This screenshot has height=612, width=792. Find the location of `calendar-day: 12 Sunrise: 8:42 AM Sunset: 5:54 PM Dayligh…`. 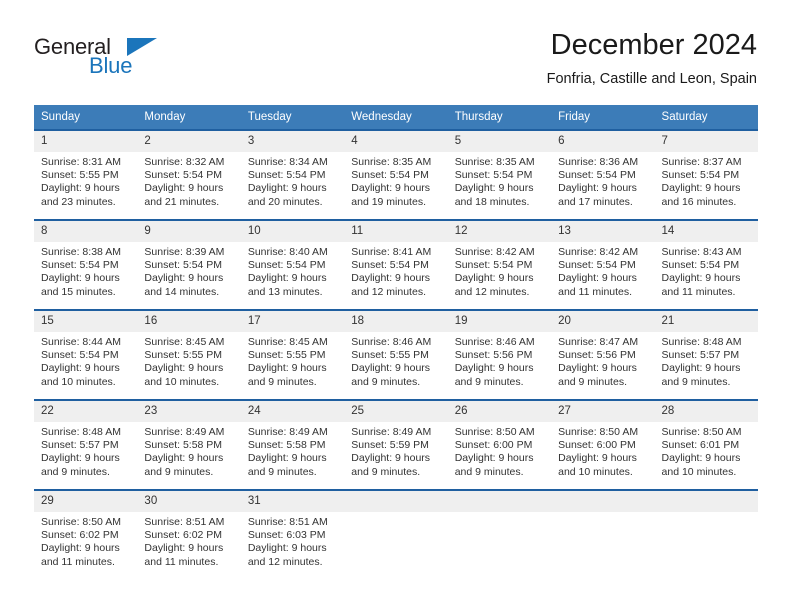

calendar-day: 12 Sunrise: 8:42 AM Sunset: 5:54 PM Dayligh… is located at coordinates (499, 259).